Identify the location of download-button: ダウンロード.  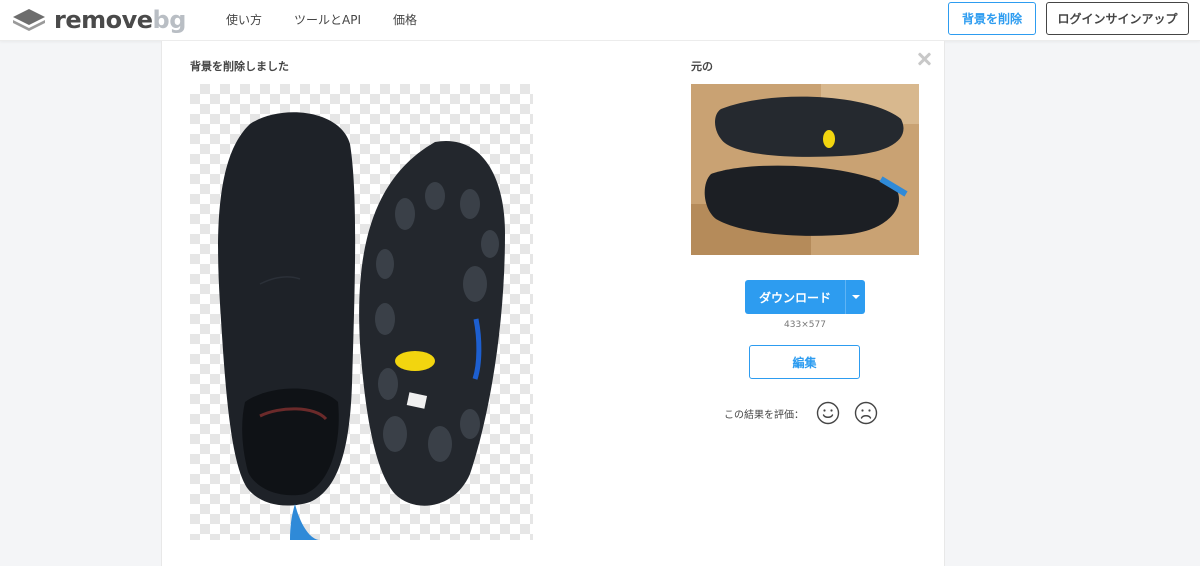
(795, 297).